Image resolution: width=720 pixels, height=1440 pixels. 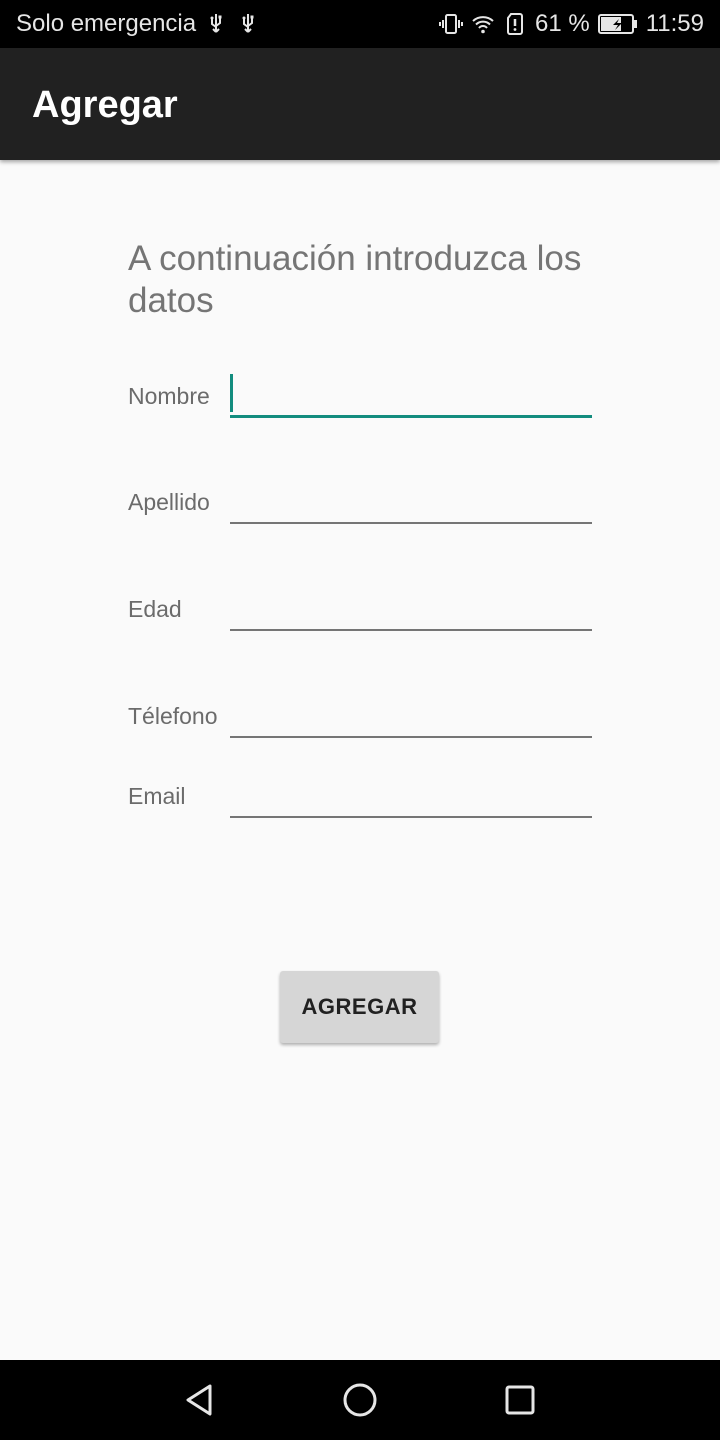 I want to click on form-intro: A continuación introduzca los datos, so click(x=355, y=279).